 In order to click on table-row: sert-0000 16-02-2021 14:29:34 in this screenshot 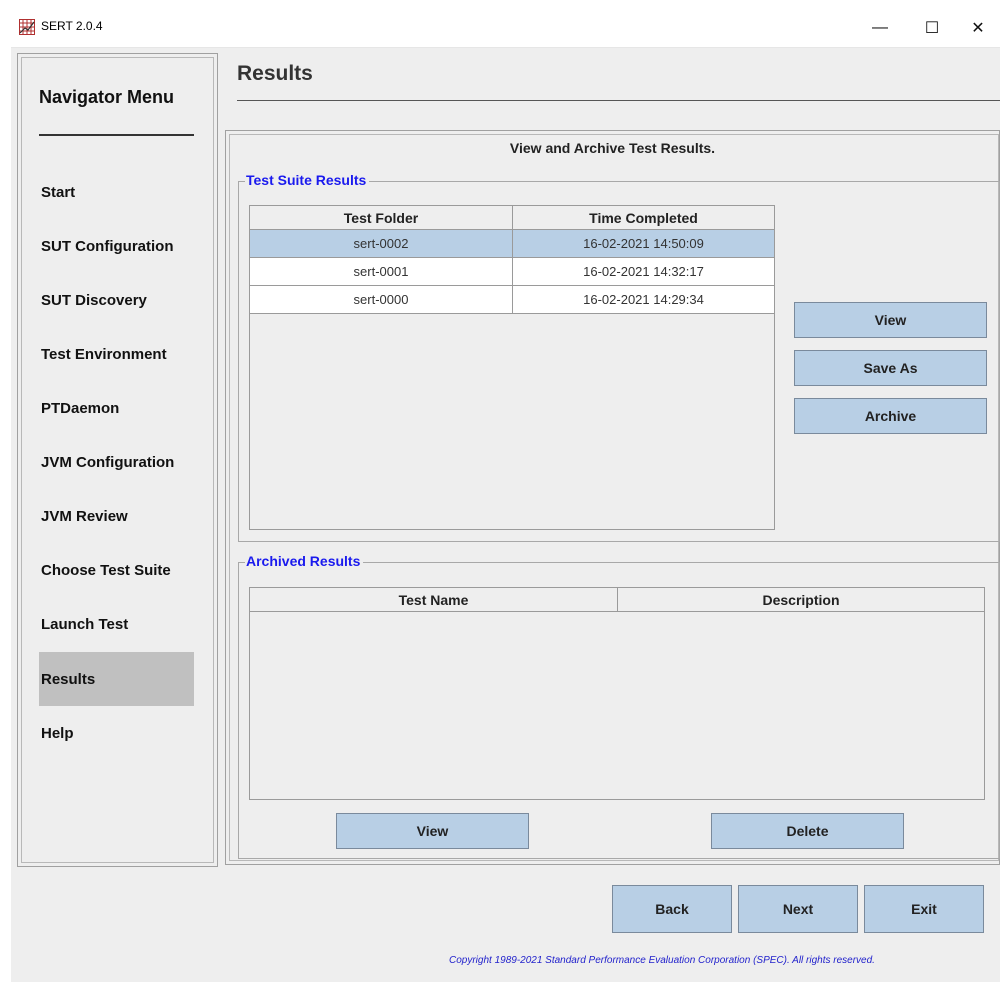, I will do `click(512, 300)`.